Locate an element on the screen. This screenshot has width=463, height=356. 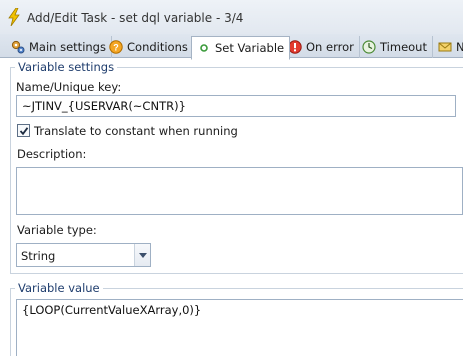
tab-set-variable: Set Variable is located at coordinates (241, 48).